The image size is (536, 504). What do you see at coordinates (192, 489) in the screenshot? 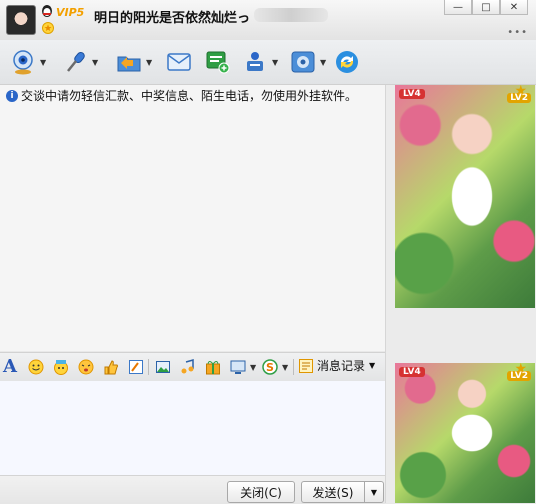
I see `bottom-bar: 关闭(C) 发送(S) ▼` at bounding box center [192, 489].